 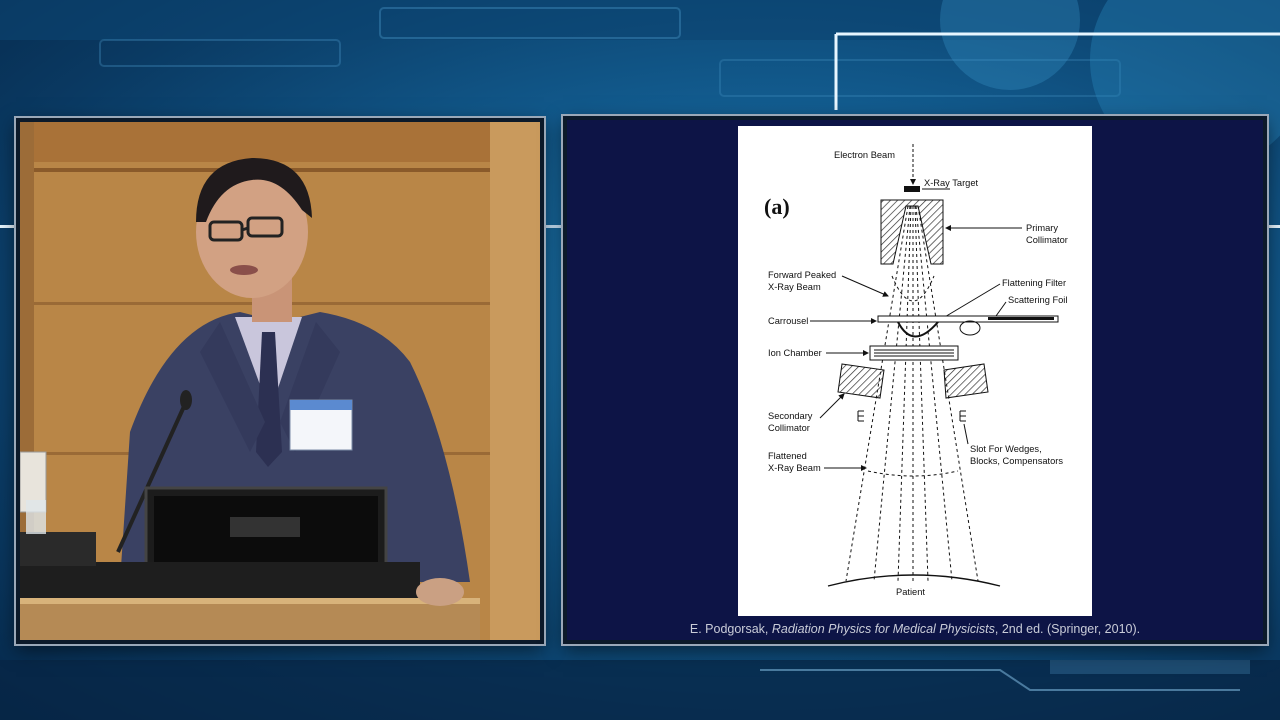 I want to click on label-flattening-filter: Flattening Filter, so click(x=1034, y=283).